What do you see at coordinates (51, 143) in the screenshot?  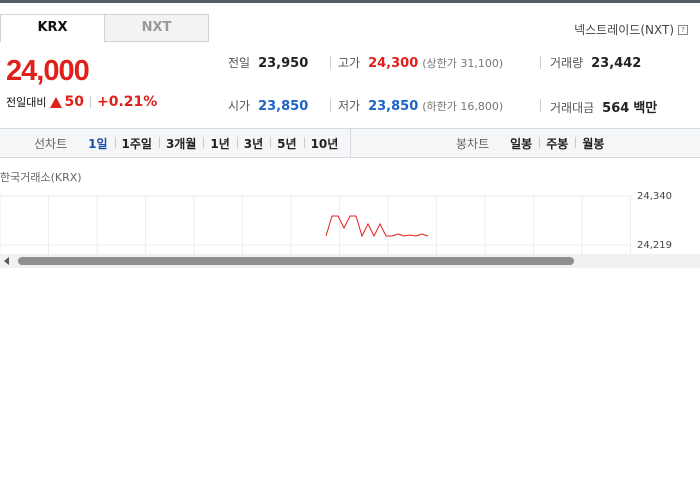 I see `line-chart-title: 선차트` at bounding box center [51, 143].